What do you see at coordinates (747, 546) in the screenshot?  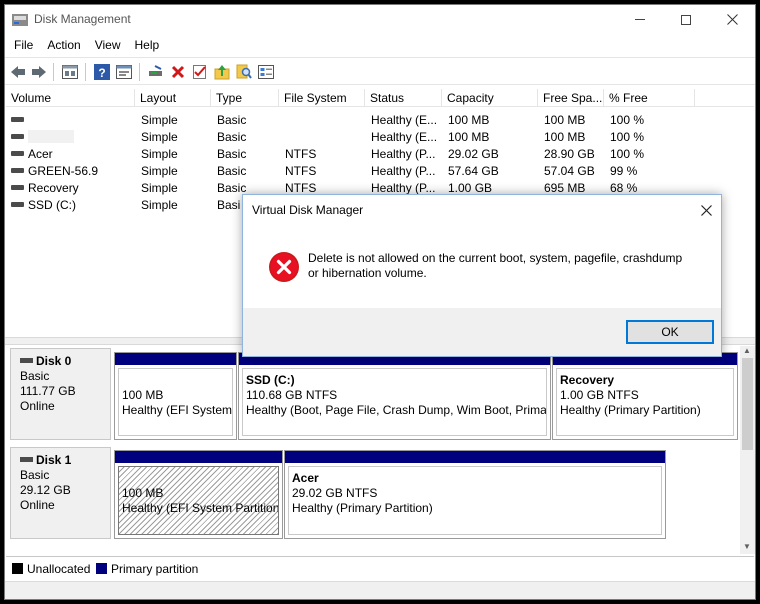 I see `scroll-down-icon: ▼` at bounding box center [747, 546].